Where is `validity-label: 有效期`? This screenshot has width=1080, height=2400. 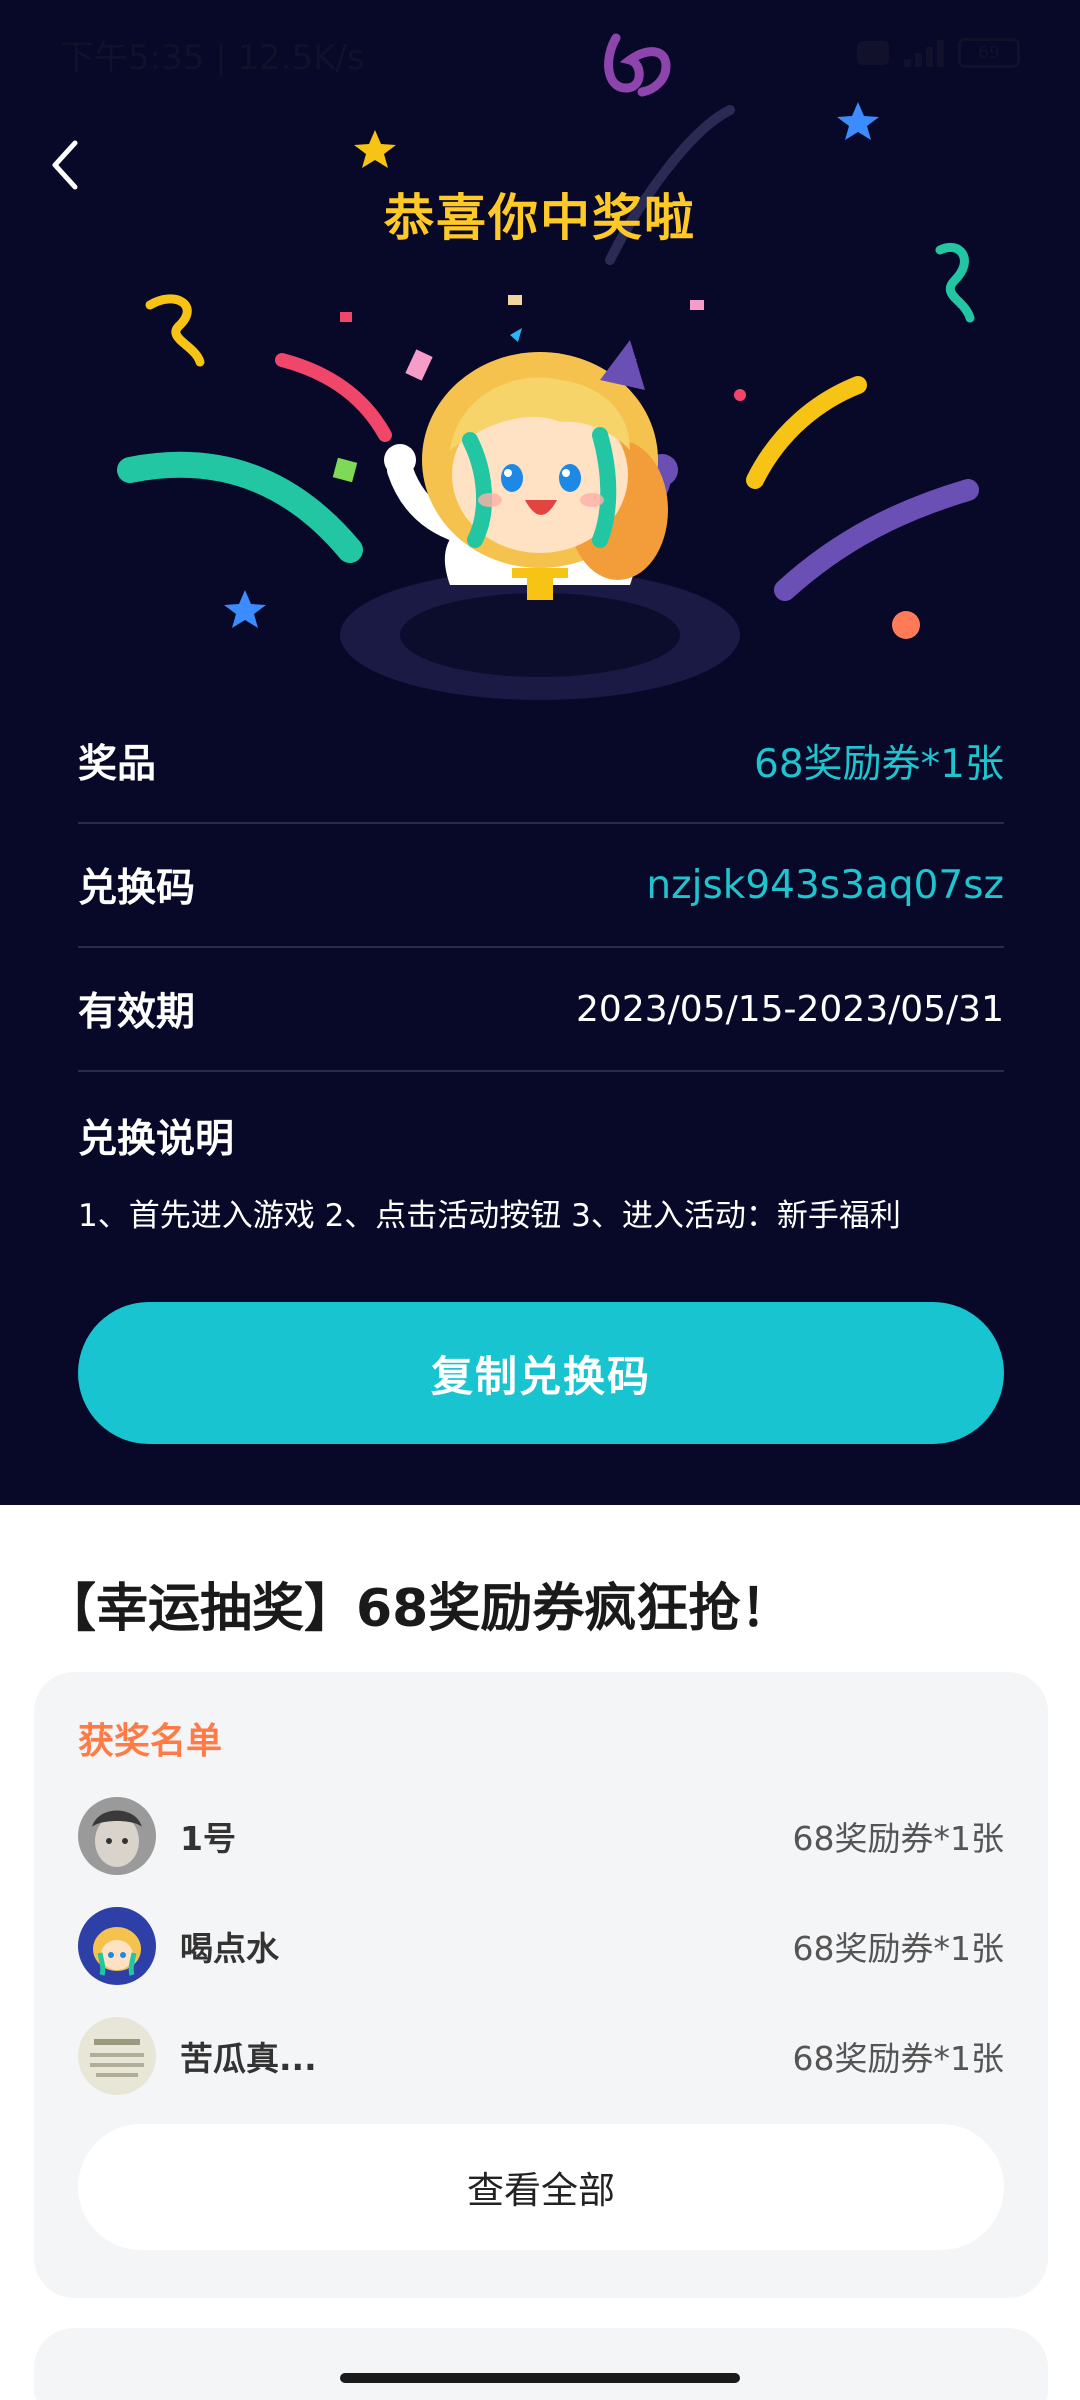
validity-label: 有效期 is located at coordinates (137, 1012).